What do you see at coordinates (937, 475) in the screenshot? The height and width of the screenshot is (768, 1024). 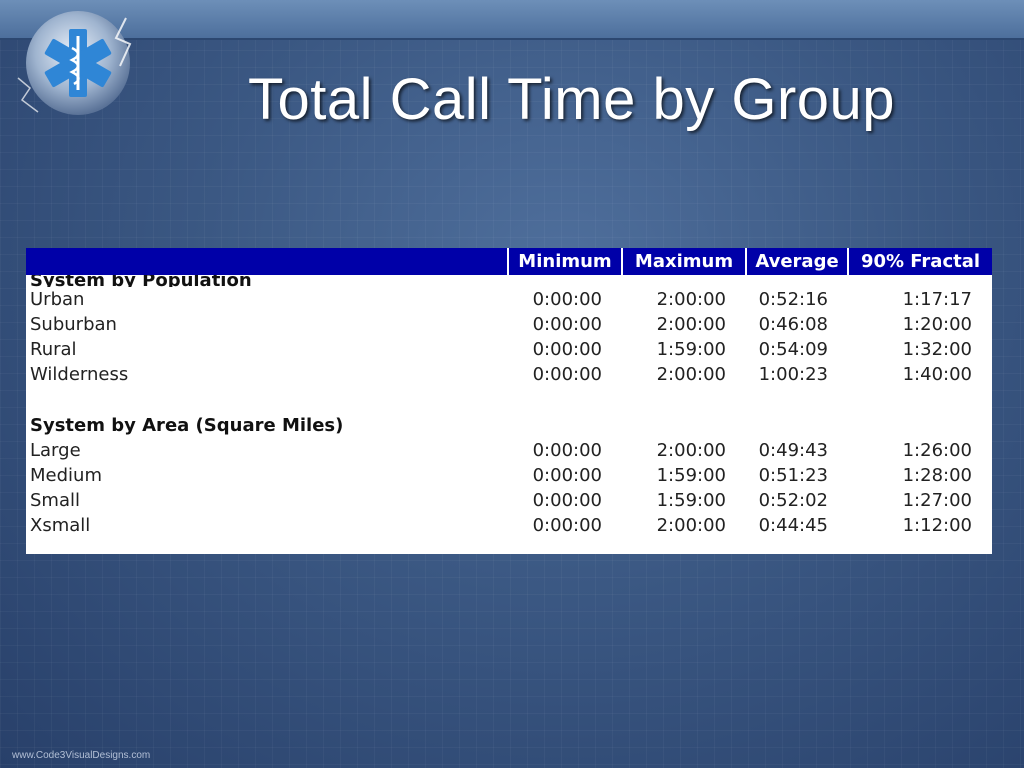 I see `cell-90-fractal: 1:28:00` at bounding box center [937, 475].